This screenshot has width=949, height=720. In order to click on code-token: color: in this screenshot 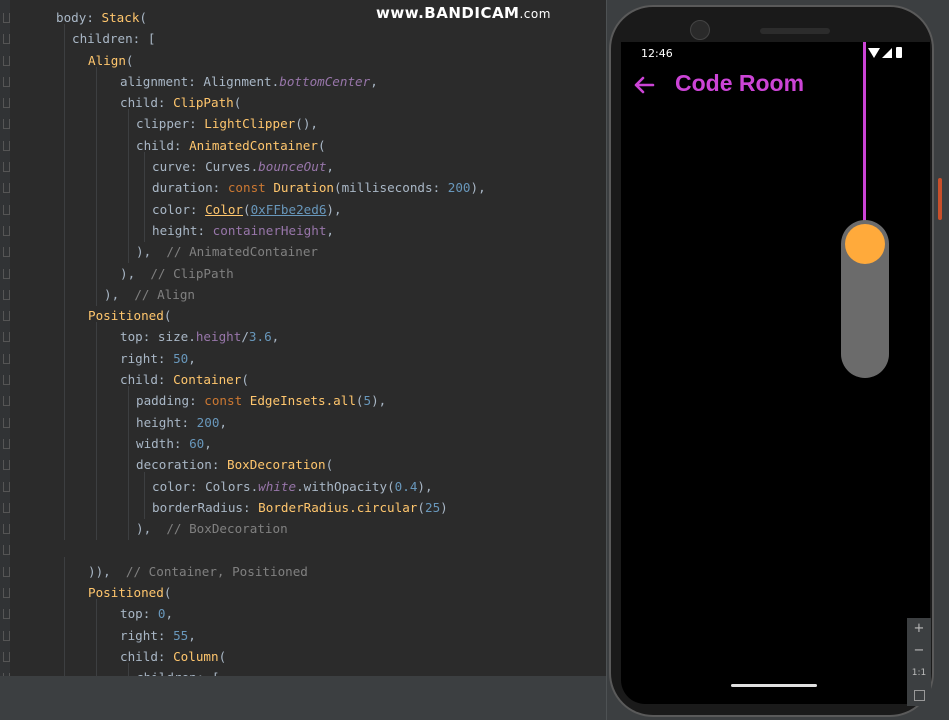, I will do `click(179, 209)`.